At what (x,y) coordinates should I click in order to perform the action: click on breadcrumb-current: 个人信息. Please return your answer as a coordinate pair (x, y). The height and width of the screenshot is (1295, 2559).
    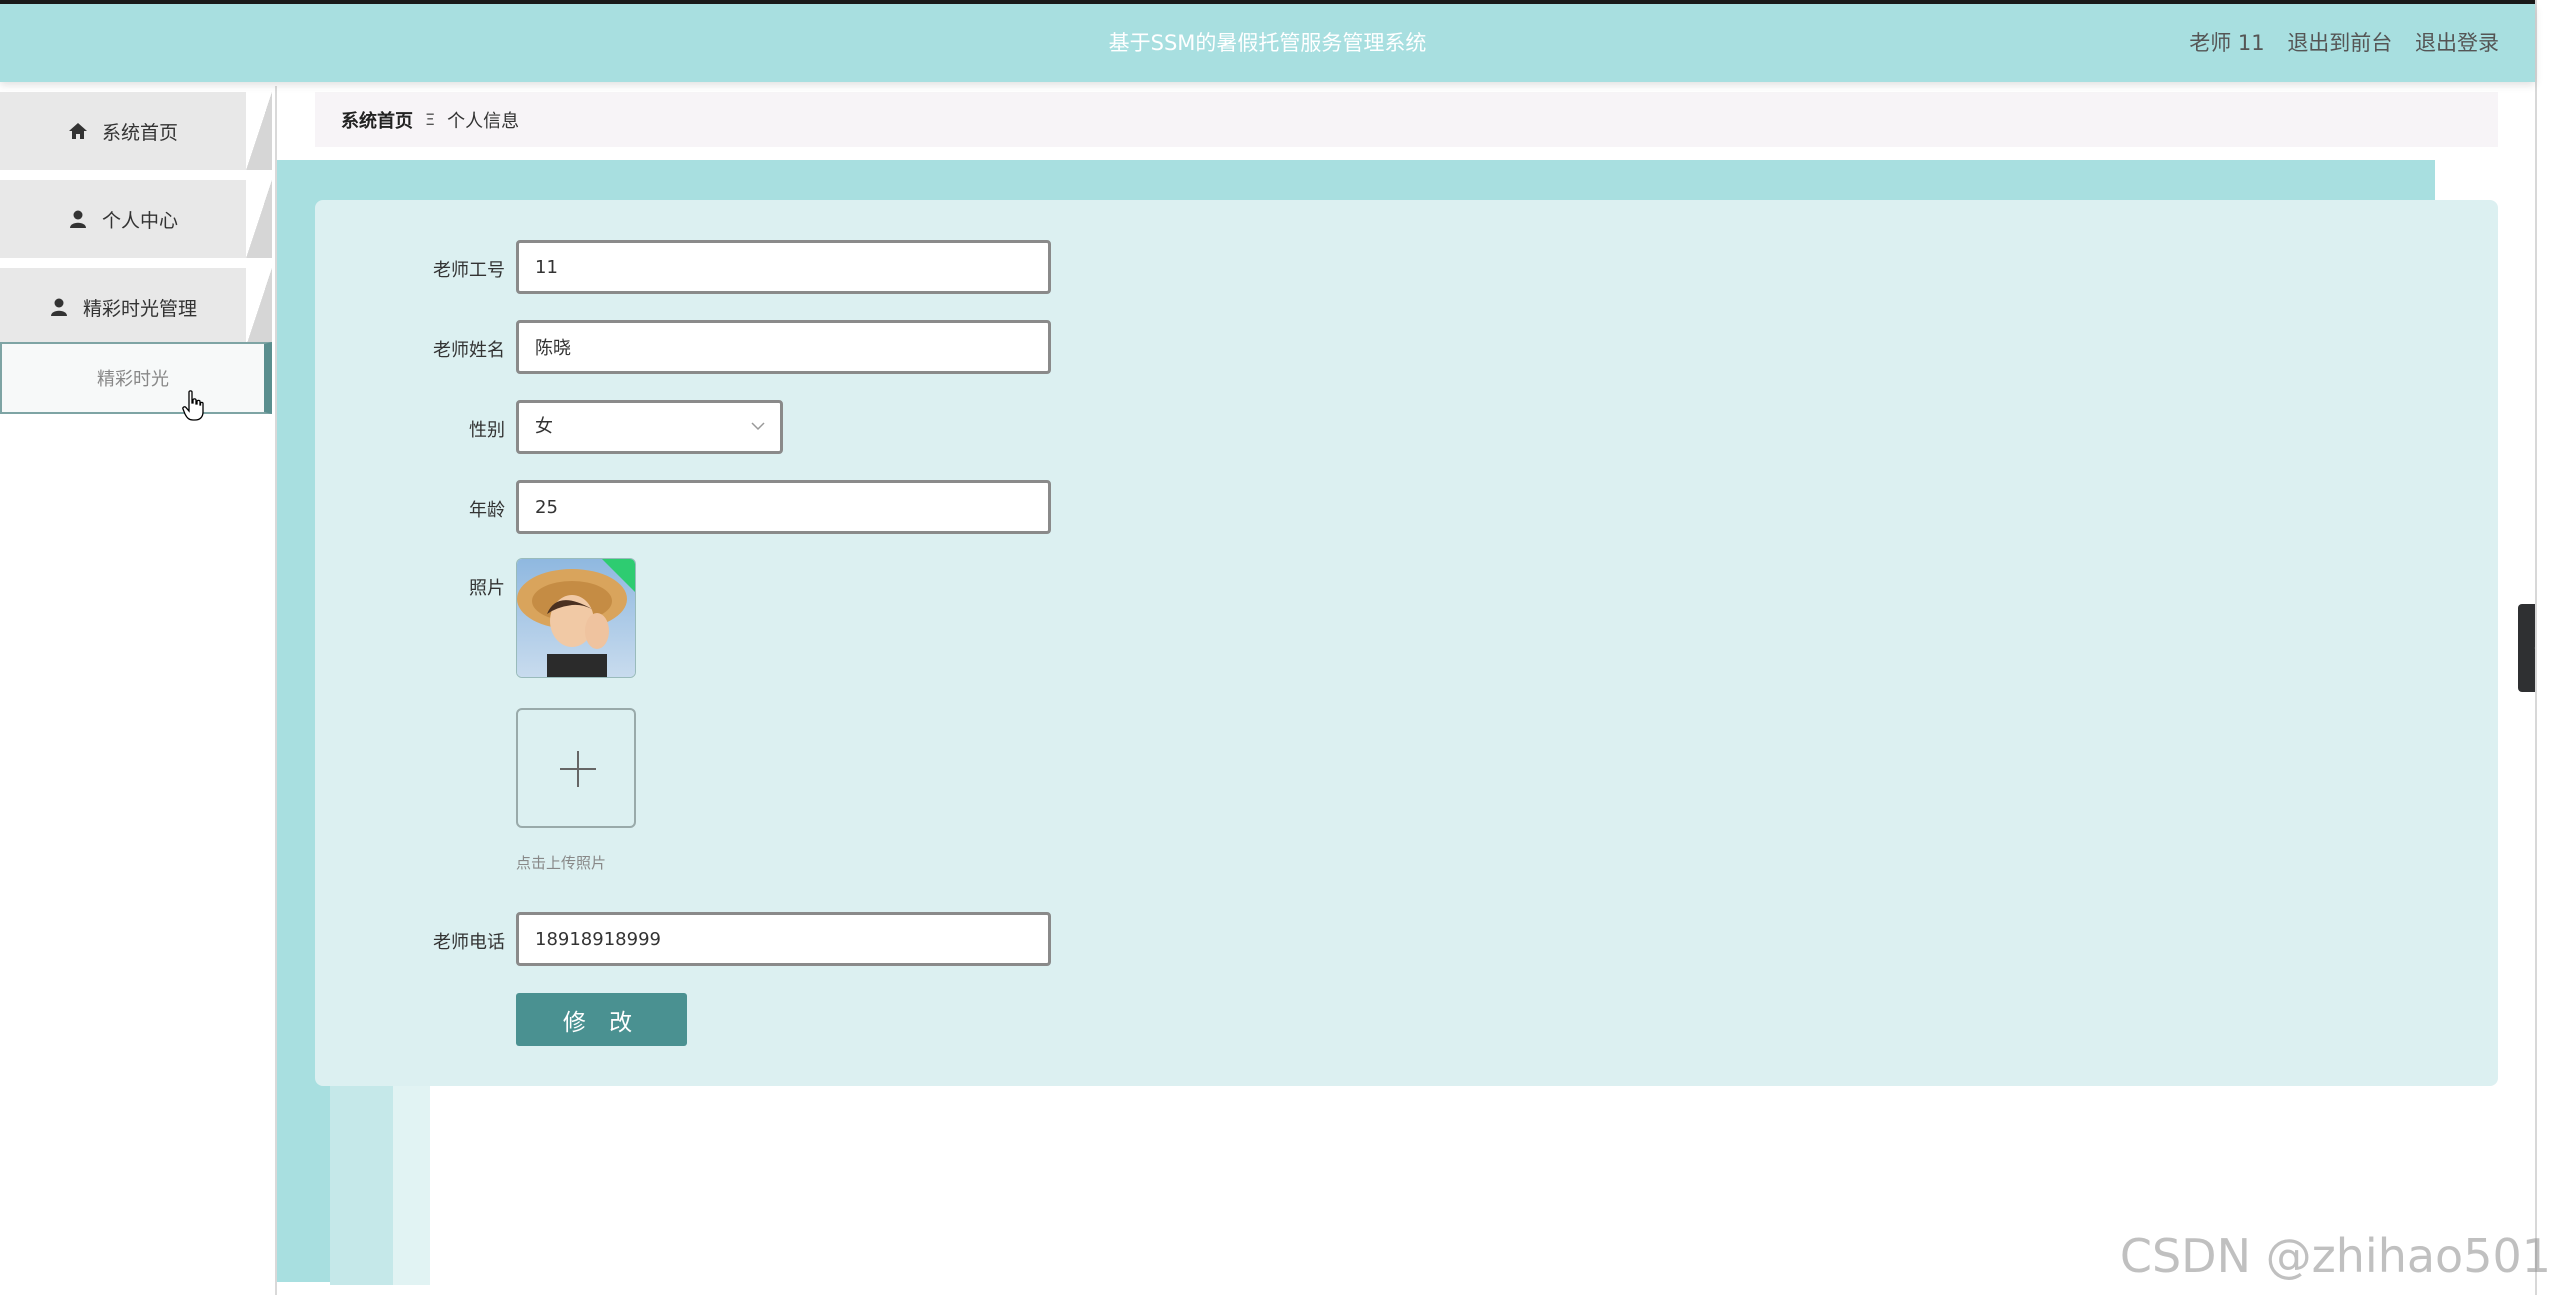
    Looking at the image, I should click on (483, 121).